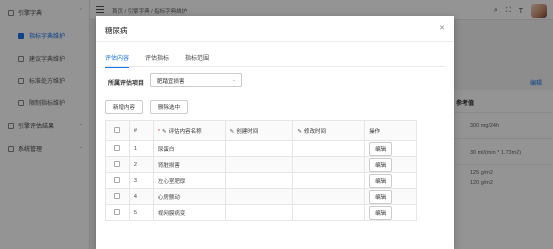  I want to click on col-modified-label: 修改时间, so click(315, 131).